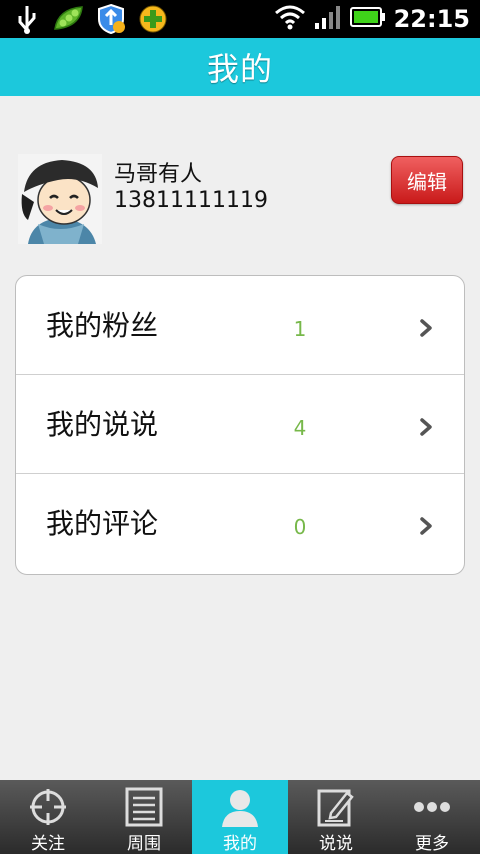  I want to click on crosshair-icon, so click(48, 806).